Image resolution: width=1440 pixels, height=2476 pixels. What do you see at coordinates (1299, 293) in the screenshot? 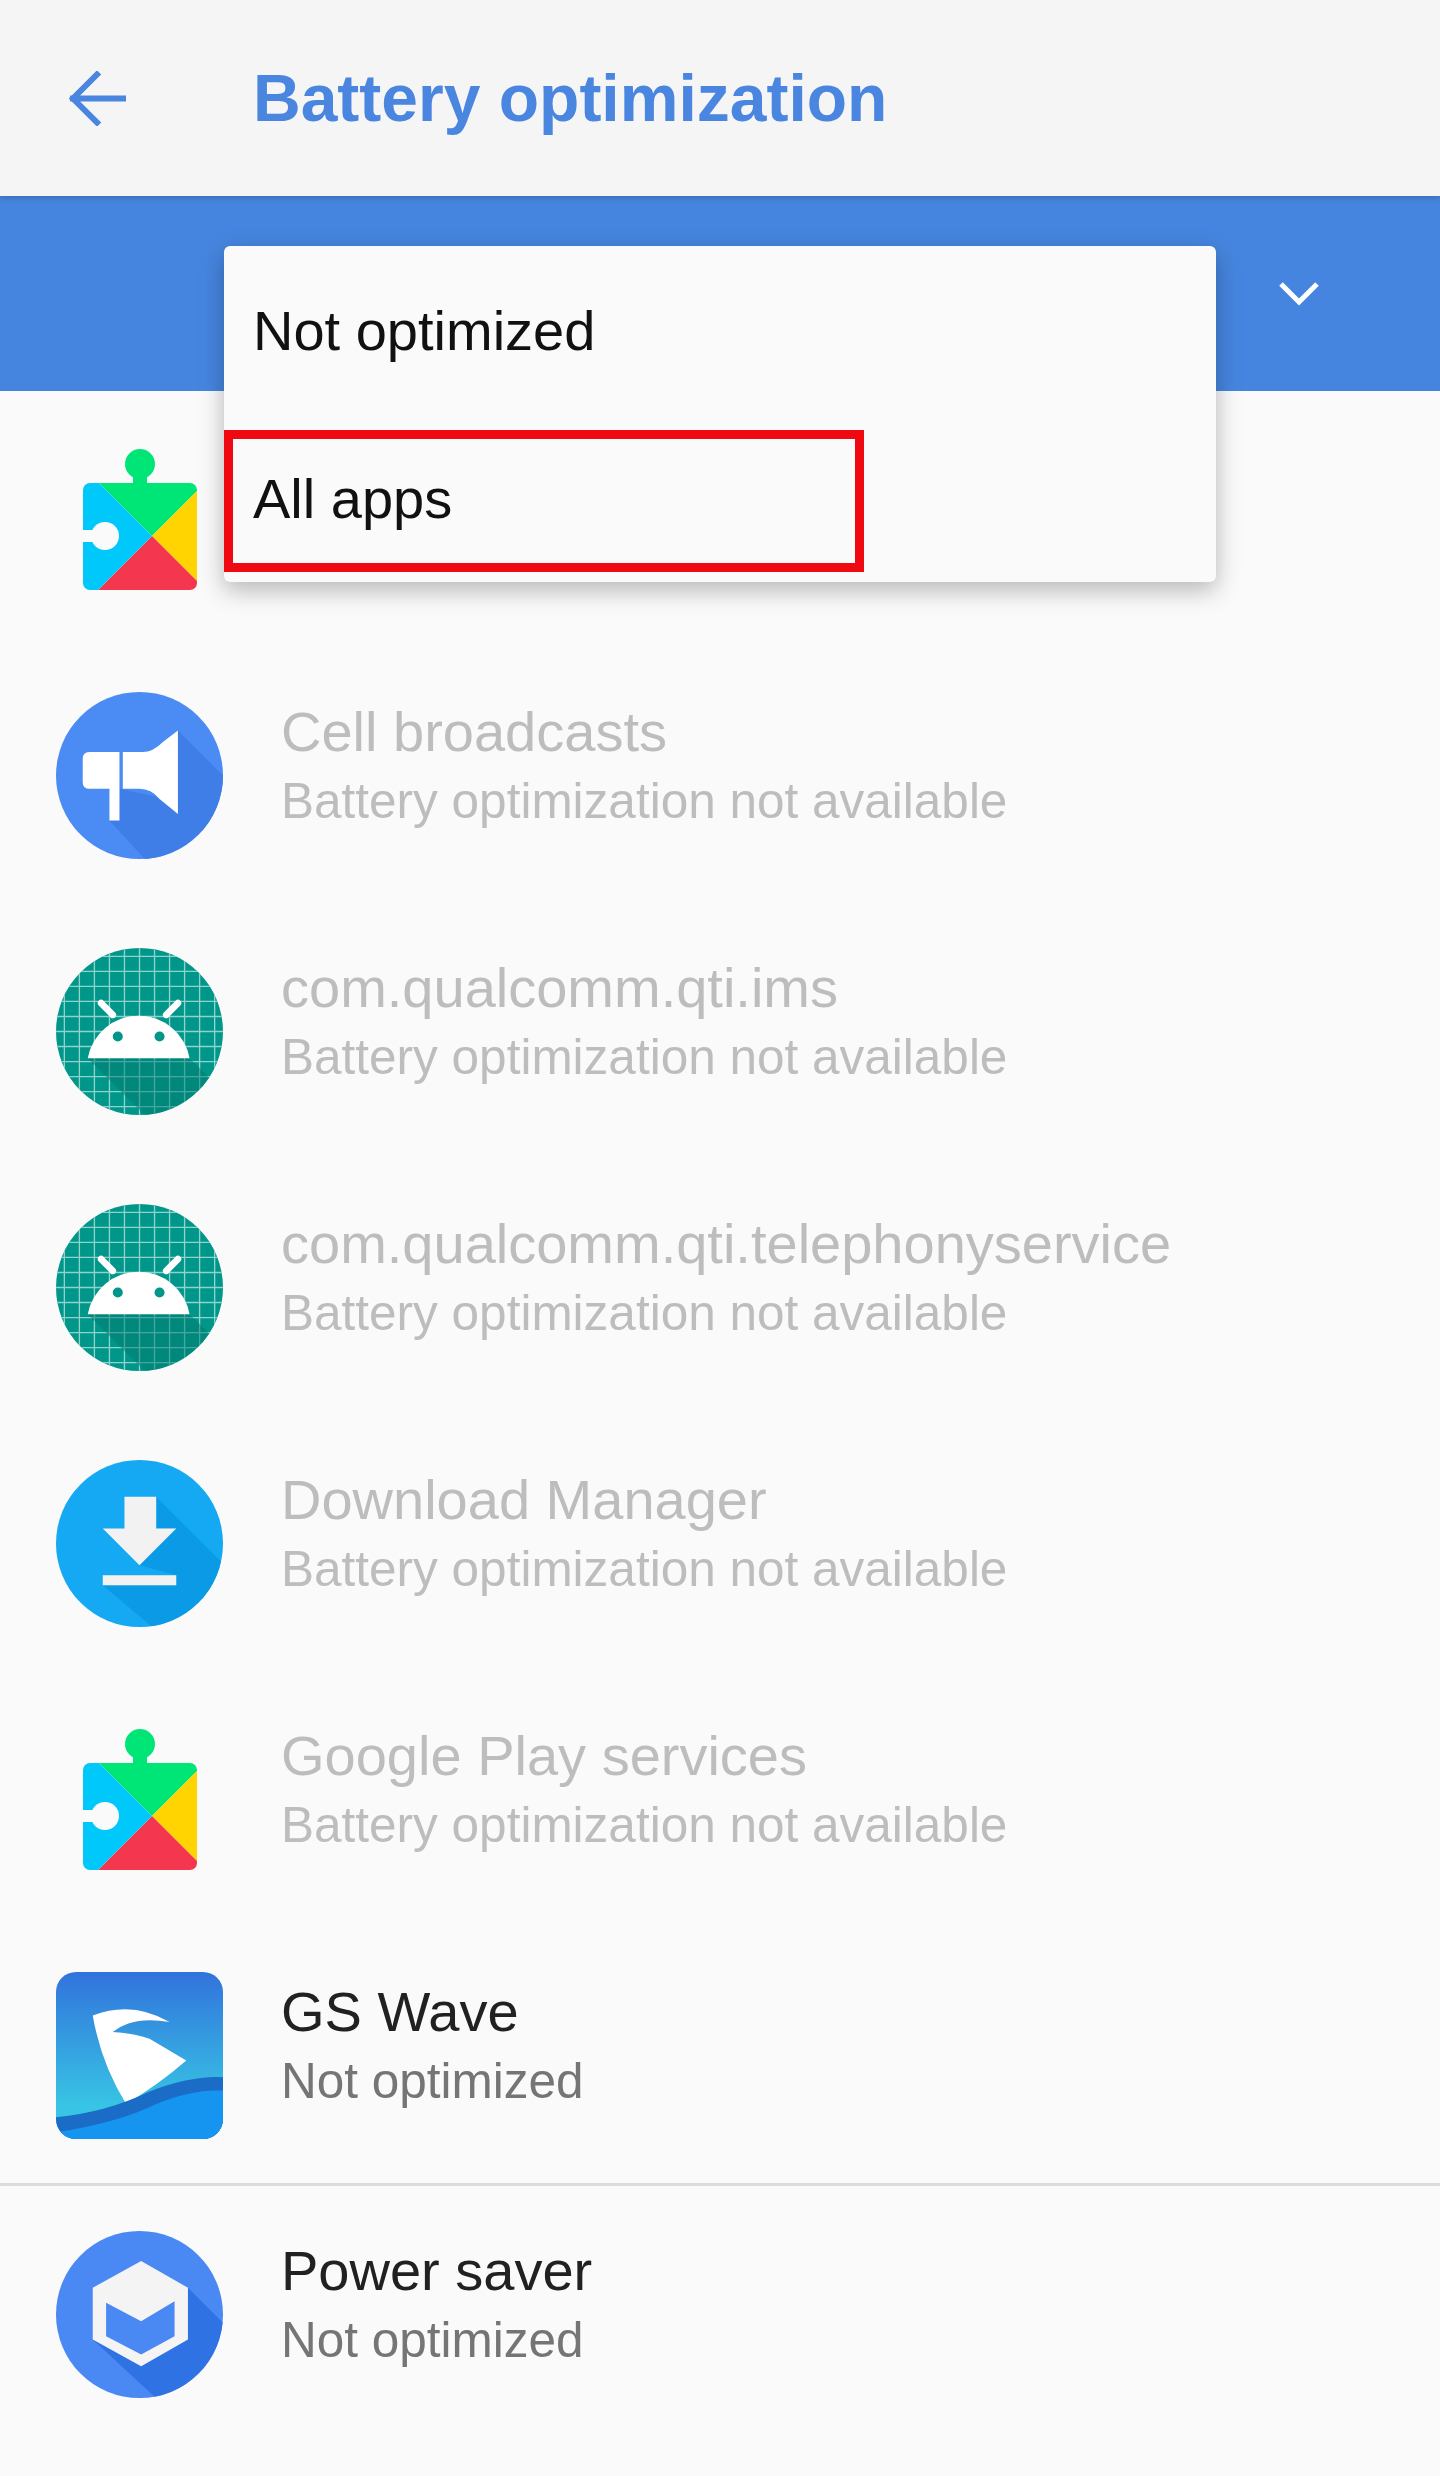
I see `chevron-down-icon` at bounding box center [1299, 293].